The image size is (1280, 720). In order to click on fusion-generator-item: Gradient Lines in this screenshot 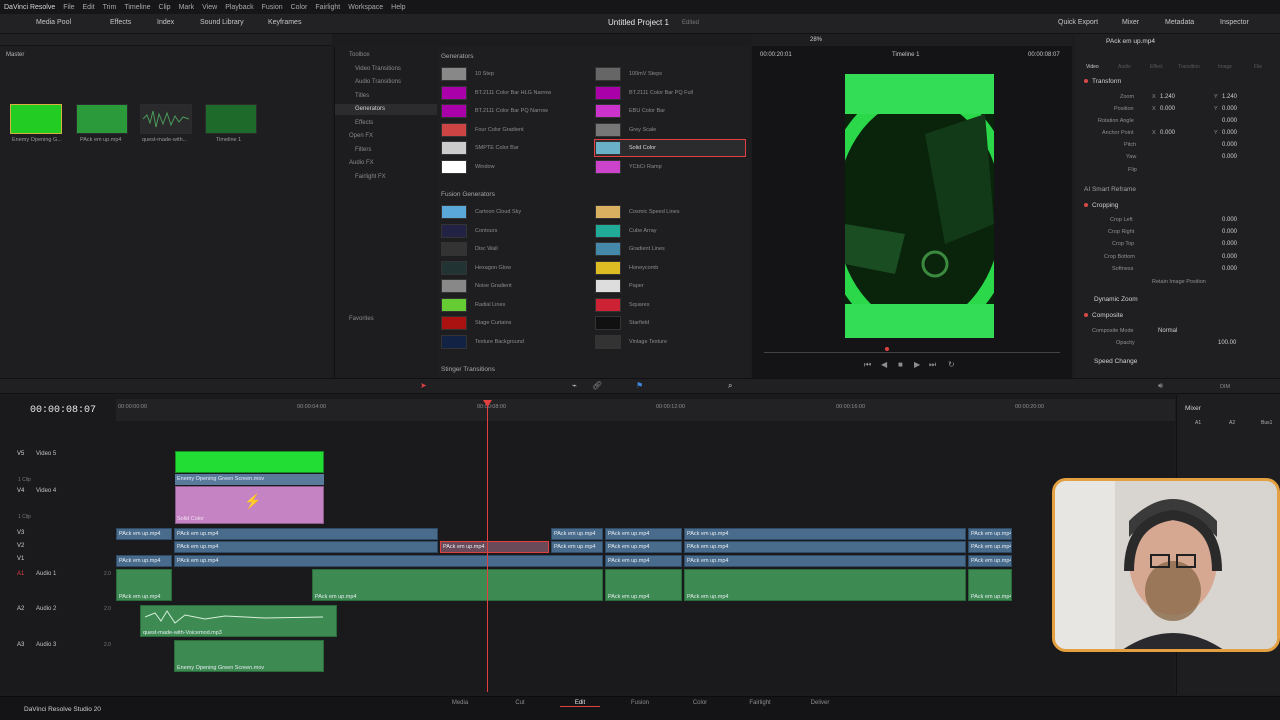, I will do `click(670, 249)`.